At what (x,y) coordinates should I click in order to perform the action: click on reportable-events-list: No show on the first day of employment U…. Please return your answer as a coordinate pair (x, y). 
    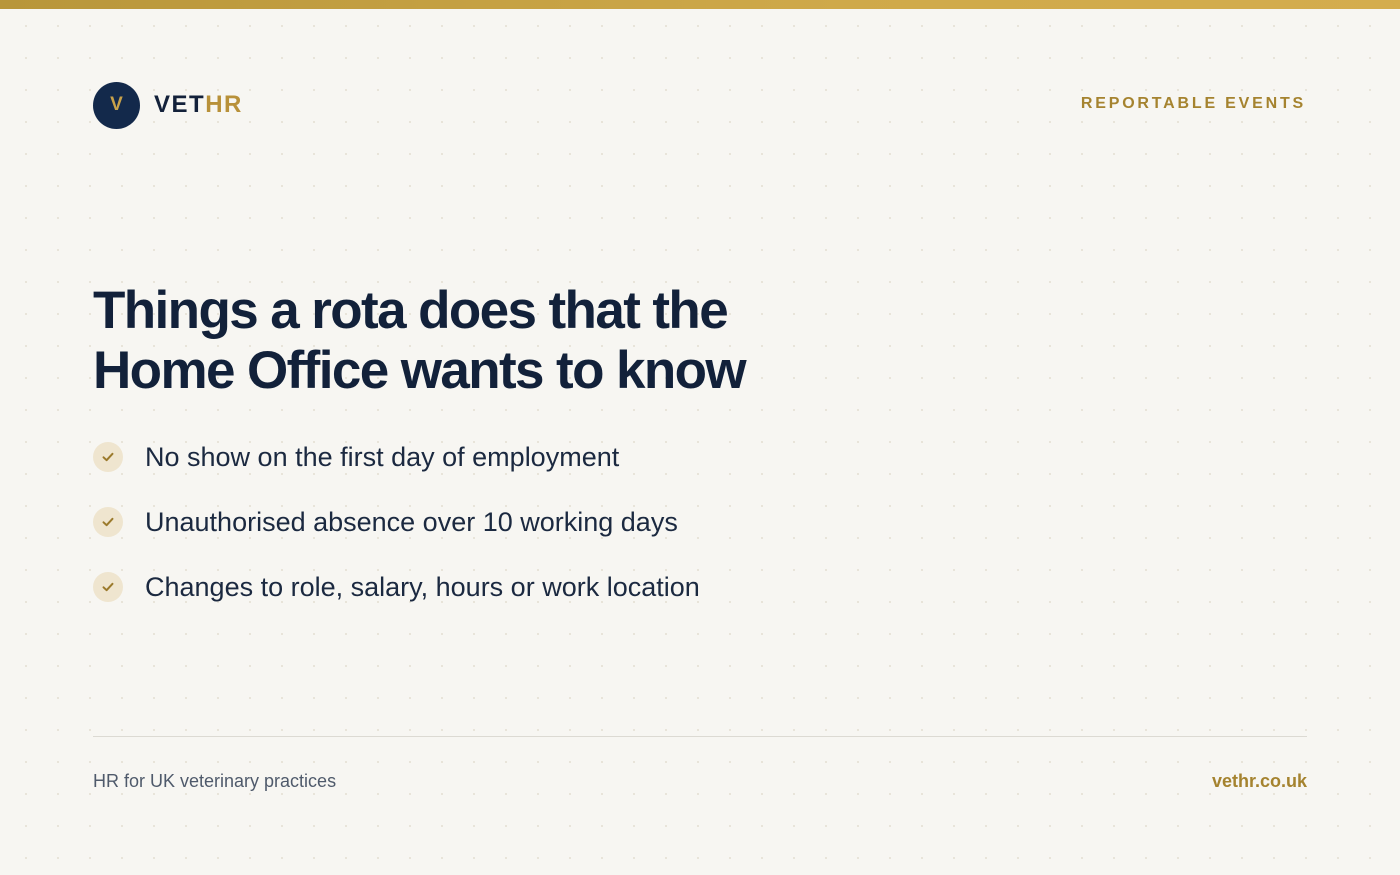
    Looking at the image, I should click on (396, 536).